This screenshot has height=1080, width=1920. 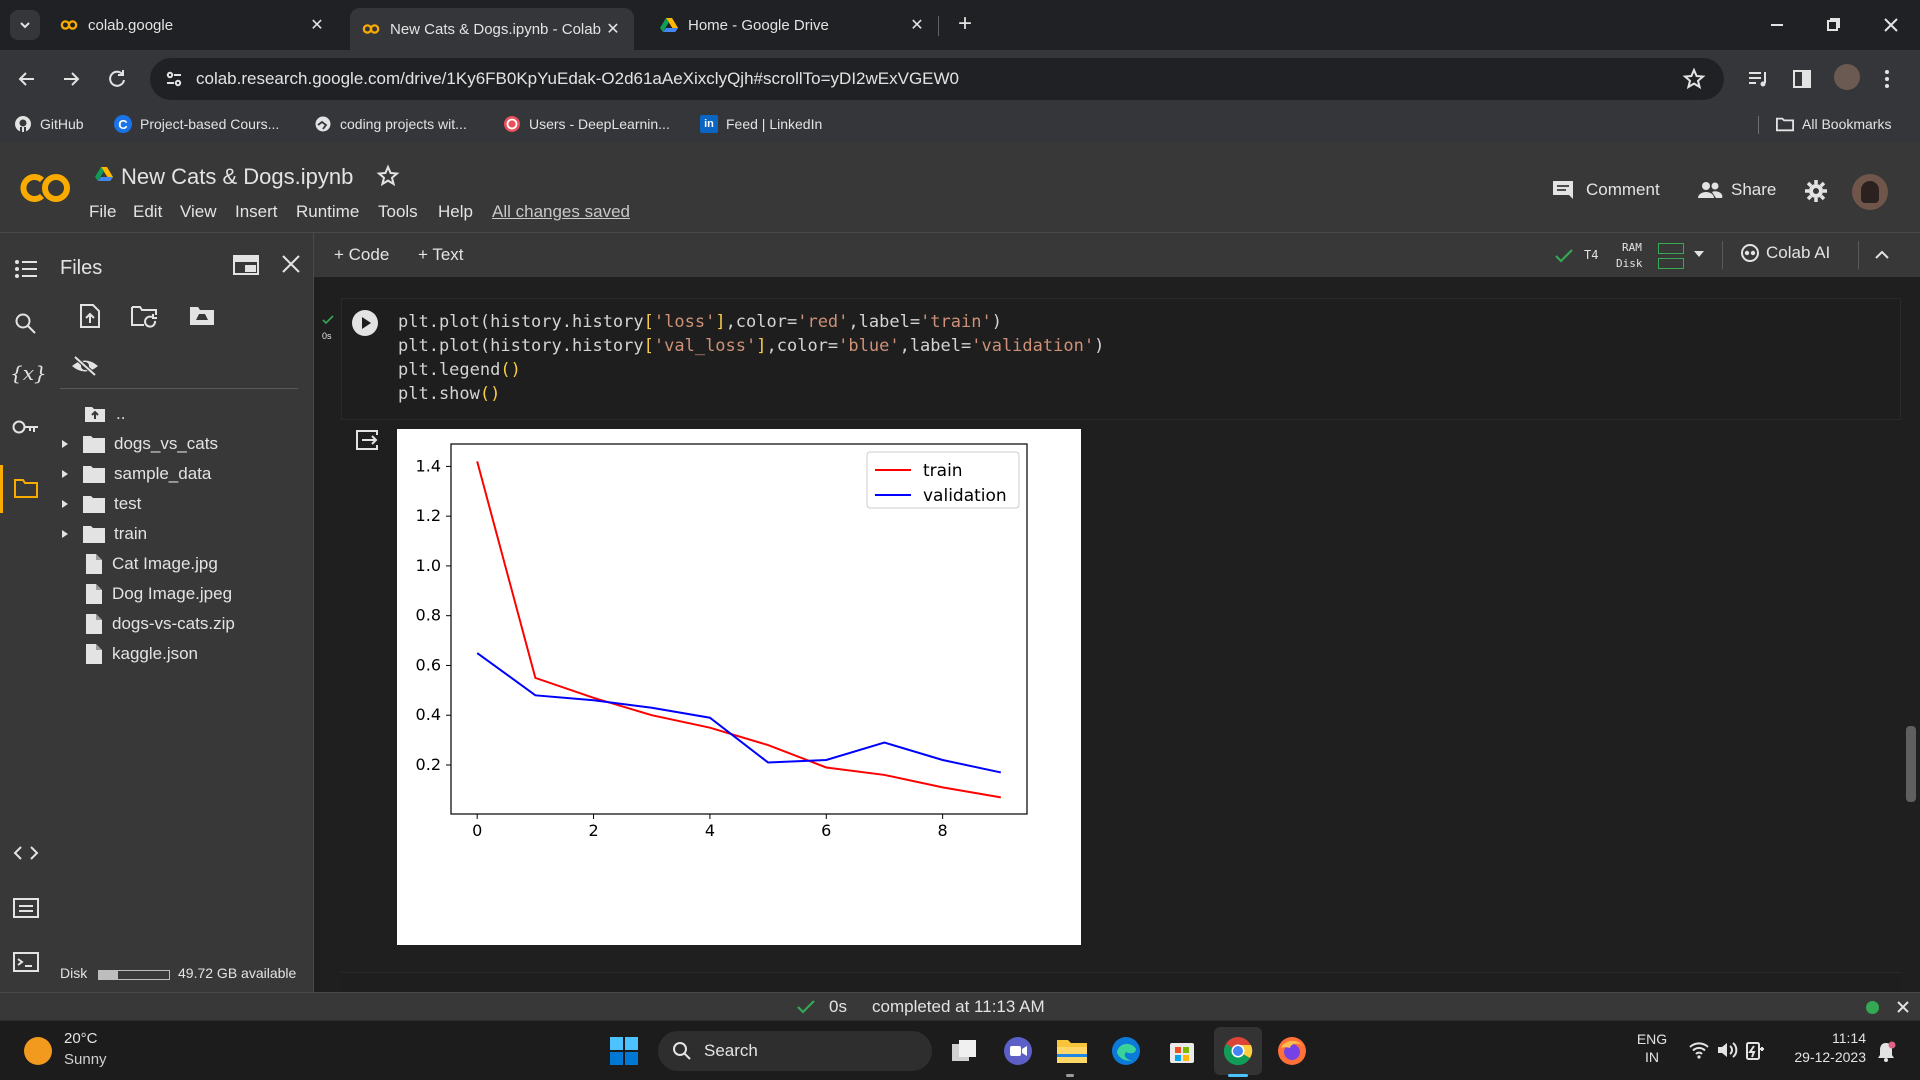 What do you see at coordinates (81, 1038) in the screenshot?
I see `weather-temp: 20°C` at bounding box center [81, 1038].